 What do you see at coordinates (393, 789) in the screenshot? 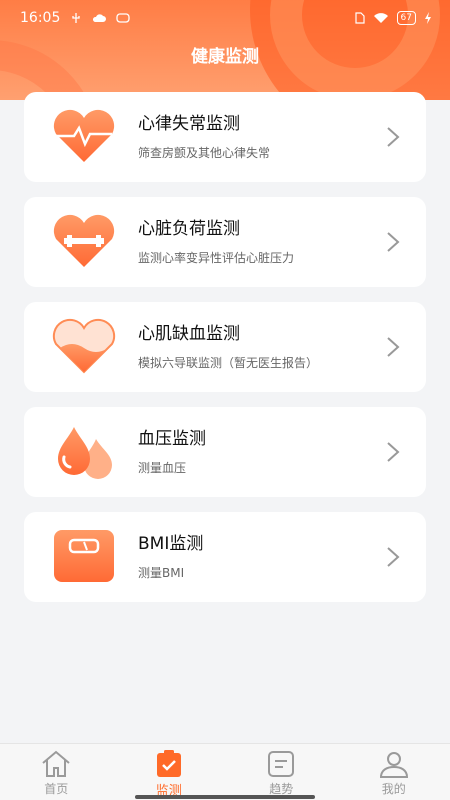
I see `tab-label: 我的` at bounding box center [393, 789].